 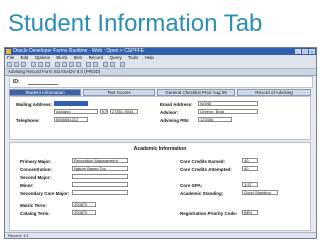 I want to click on insert-record-icon, so click(x=88, y=64).